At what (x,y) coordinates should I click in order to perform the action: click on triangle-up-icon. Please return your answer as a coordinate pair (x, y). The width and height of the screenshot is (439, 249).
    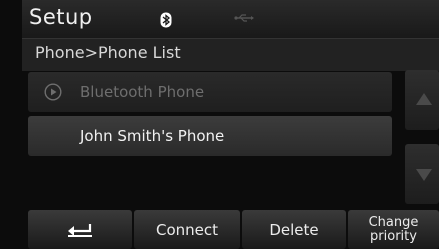
    Looking at the image, I should click on (424, 99).